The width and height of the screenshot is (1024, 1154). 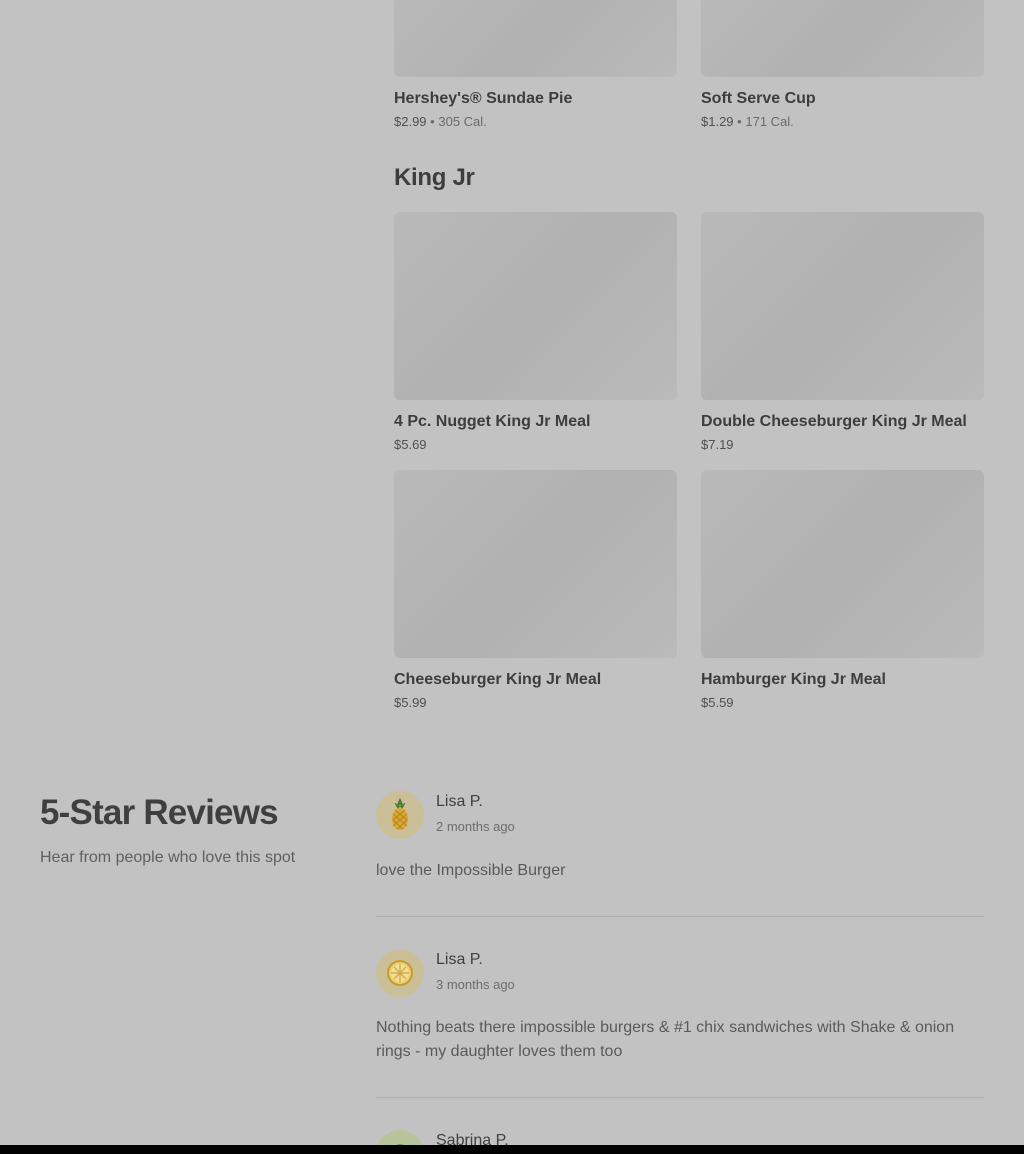 I want to click on review-text: love the Impossible Burger, so click(x=471, y=870).